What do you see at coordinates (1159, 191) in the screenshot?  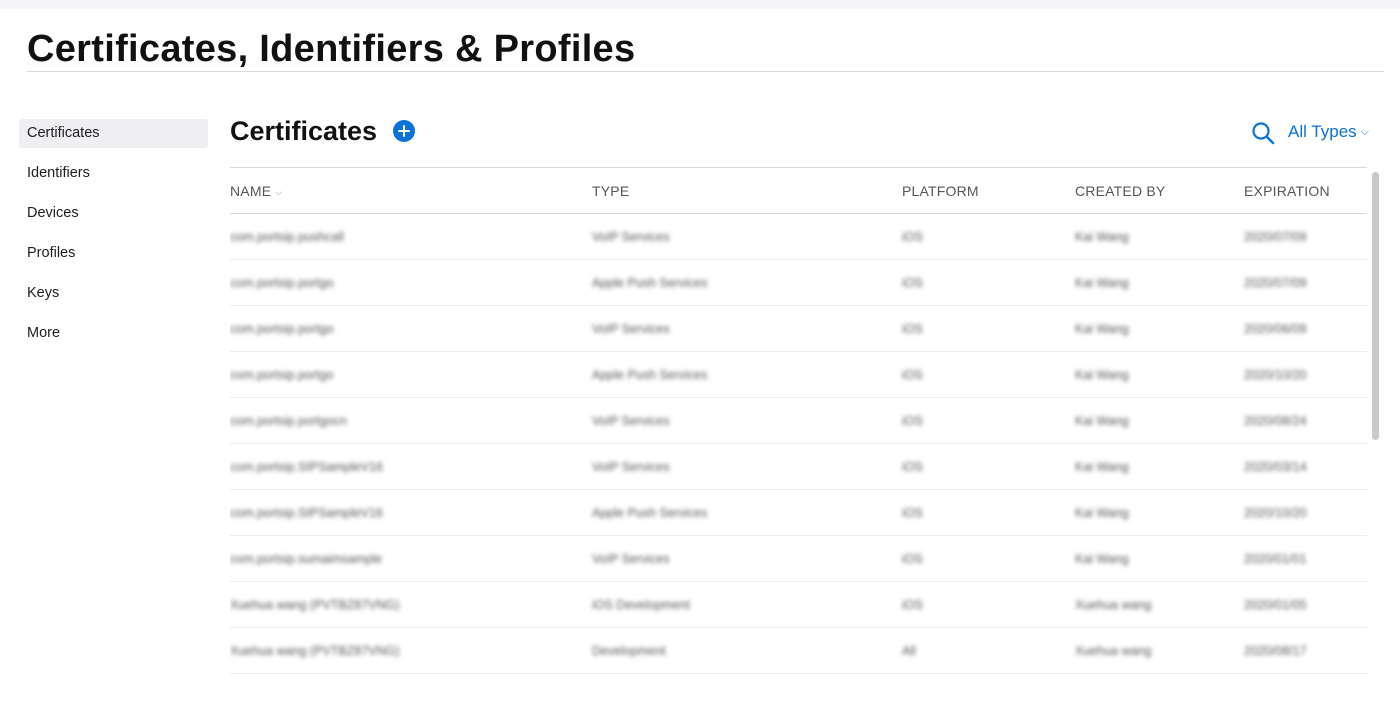 I see `column-header-created-by: CREATED BY` at bounding box center [1159, 191].